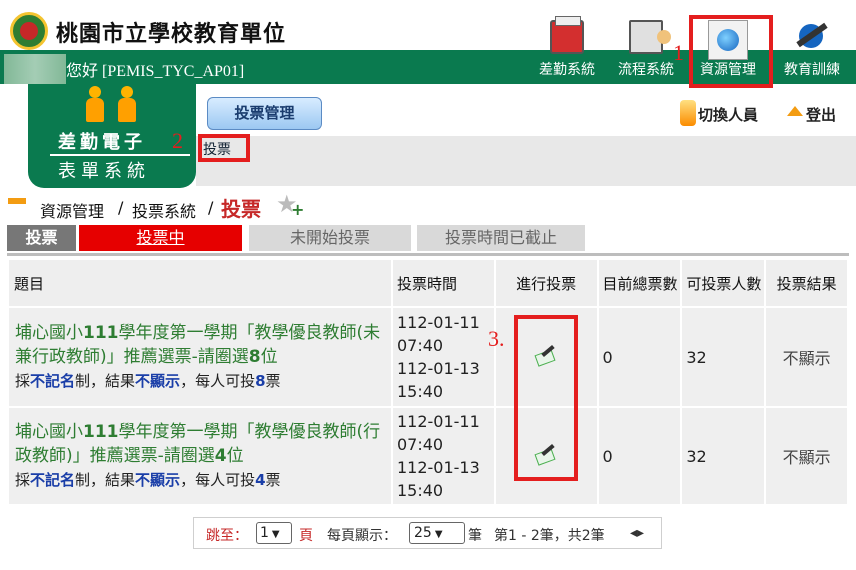 The height and width of the screenshot is (570, 856). What do you see at coordinates (806, 283) in the screenshot?
I see `col-header-result: 投票結果` at bounding box center [806, 283].